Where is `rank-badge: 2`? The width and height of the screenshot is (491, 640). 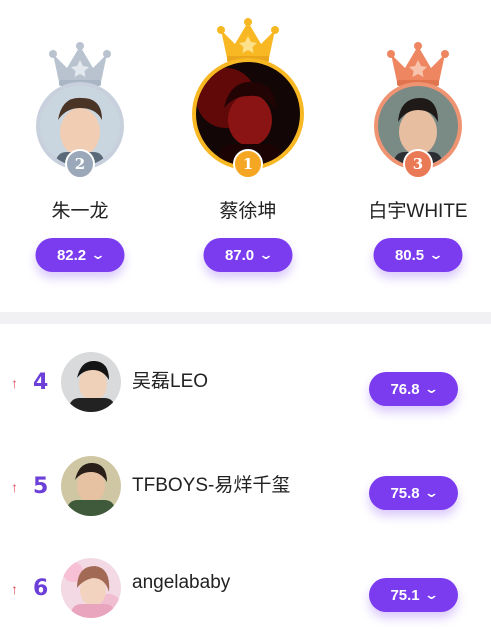 rank-badge: 2 is located at coordinates (80, 164).